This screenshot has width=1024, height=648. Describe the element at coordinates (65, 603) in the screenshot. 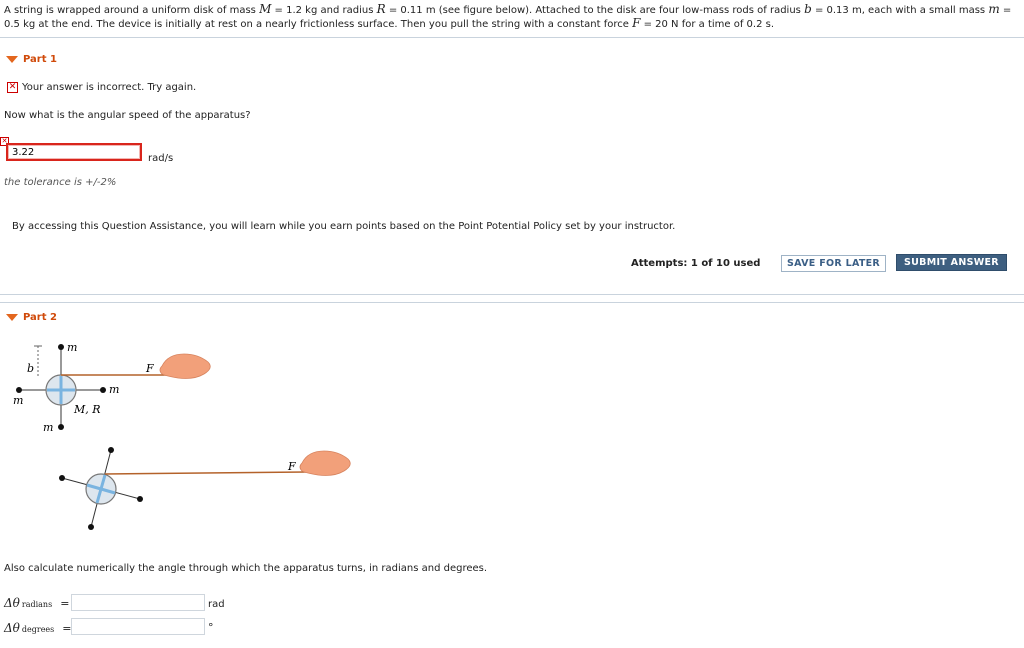

I see `equals-sign: =` at that location.